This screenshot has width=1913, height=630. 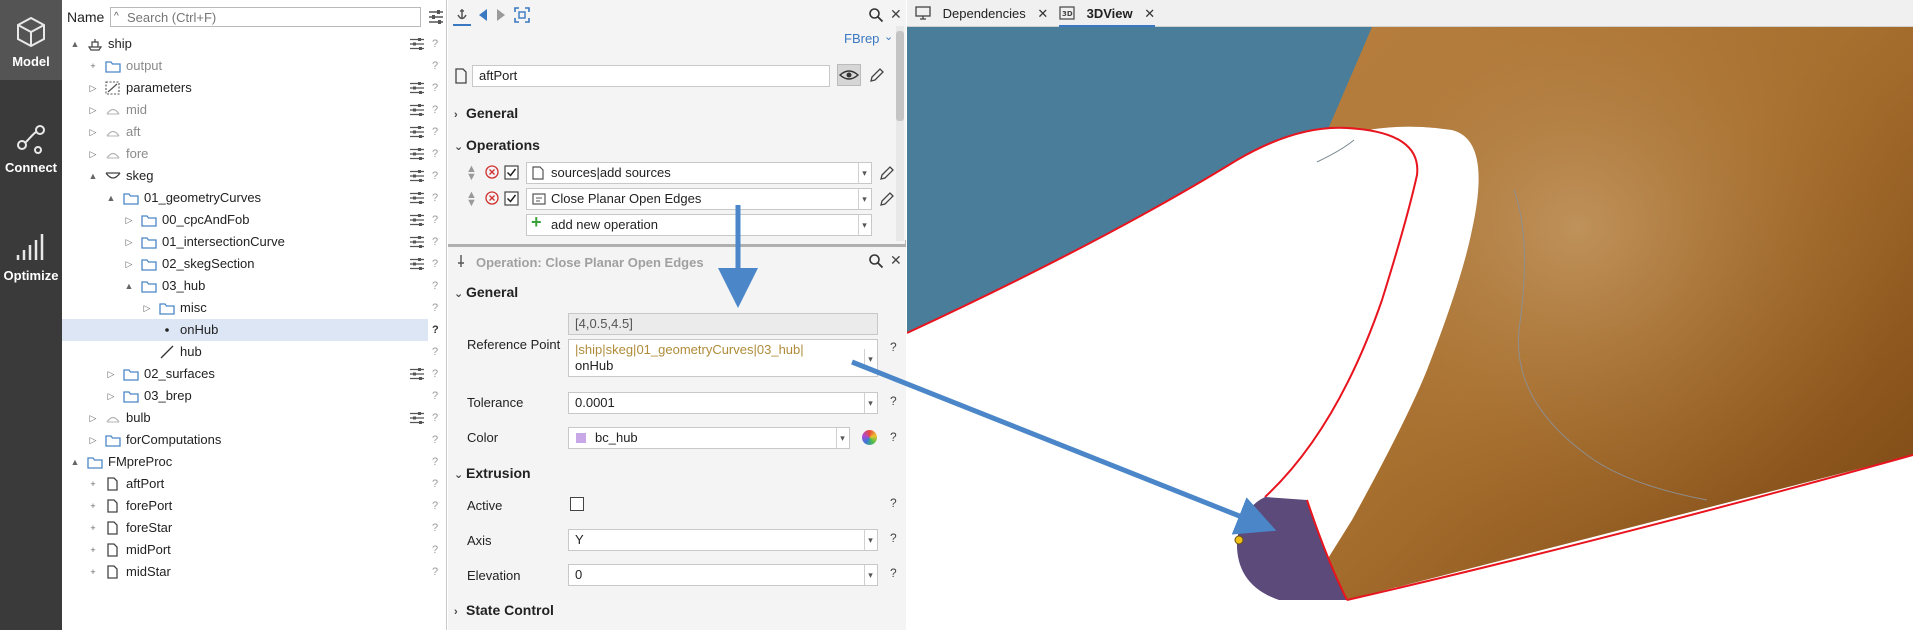 I want to click on operations-section-header: ⌄ Operations, so click(x=497, y=145).